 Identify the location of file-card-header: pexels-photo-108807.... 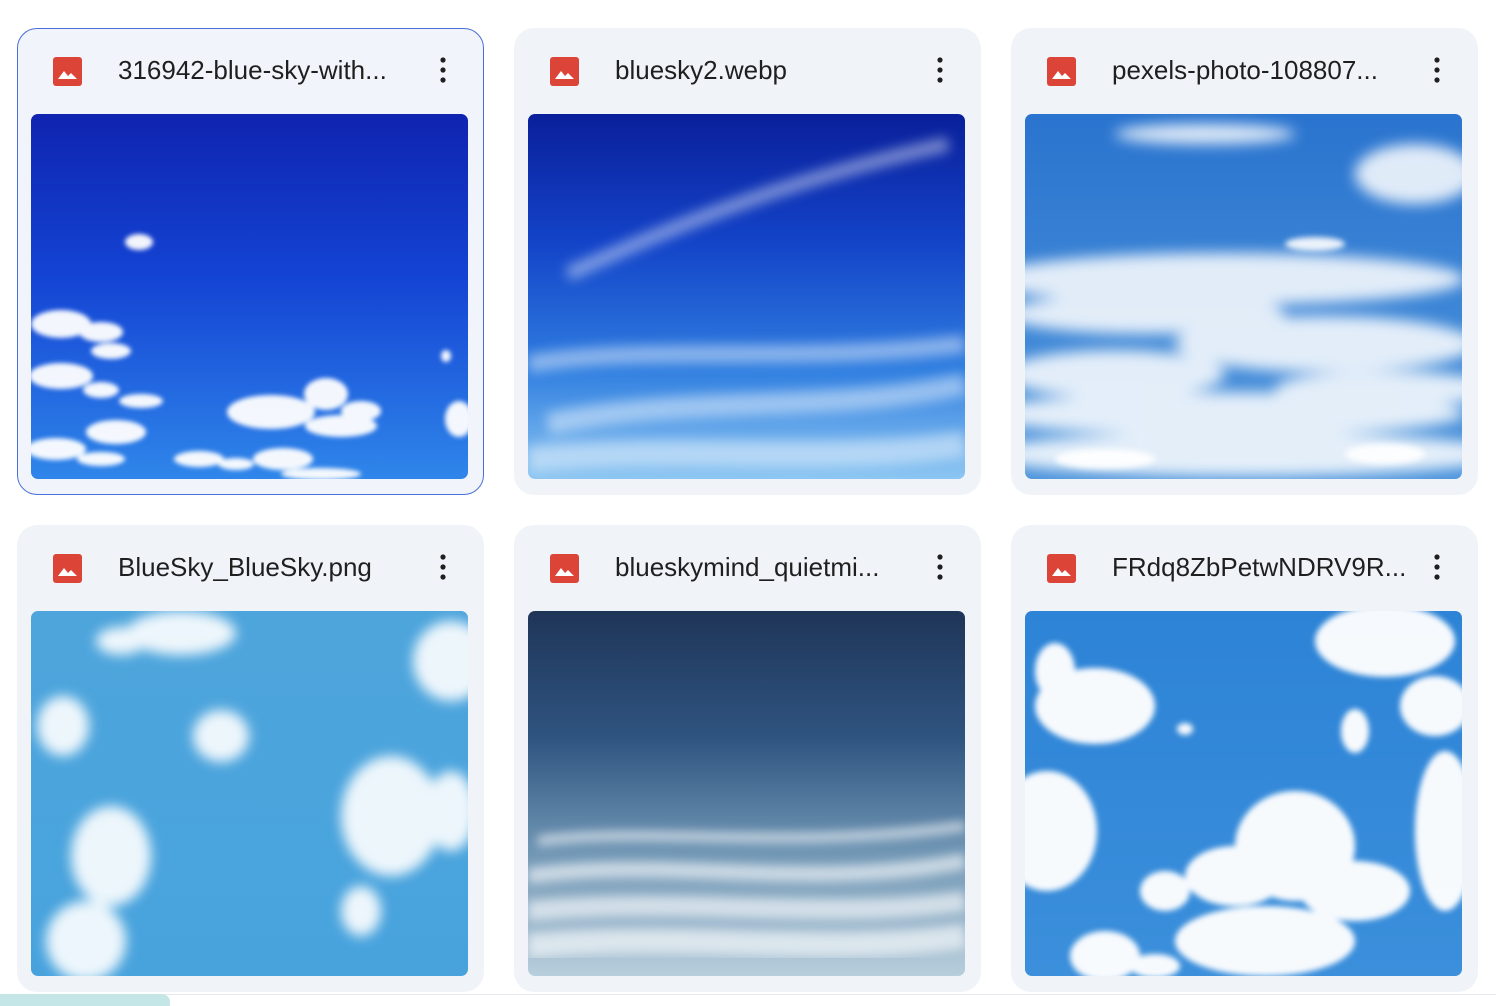
(1244, 71).